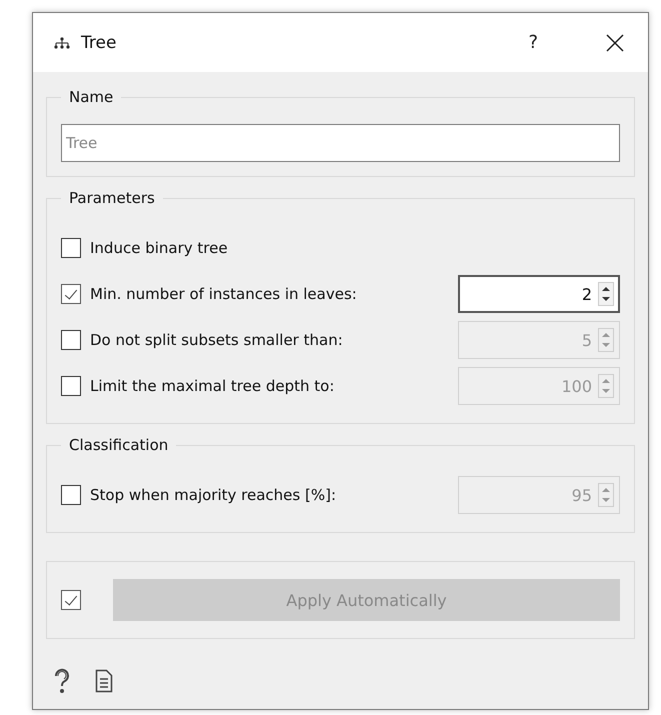  Describe the element at coordinates (582, 495) in the screenshot. I see `spin-value: 95` at that location.